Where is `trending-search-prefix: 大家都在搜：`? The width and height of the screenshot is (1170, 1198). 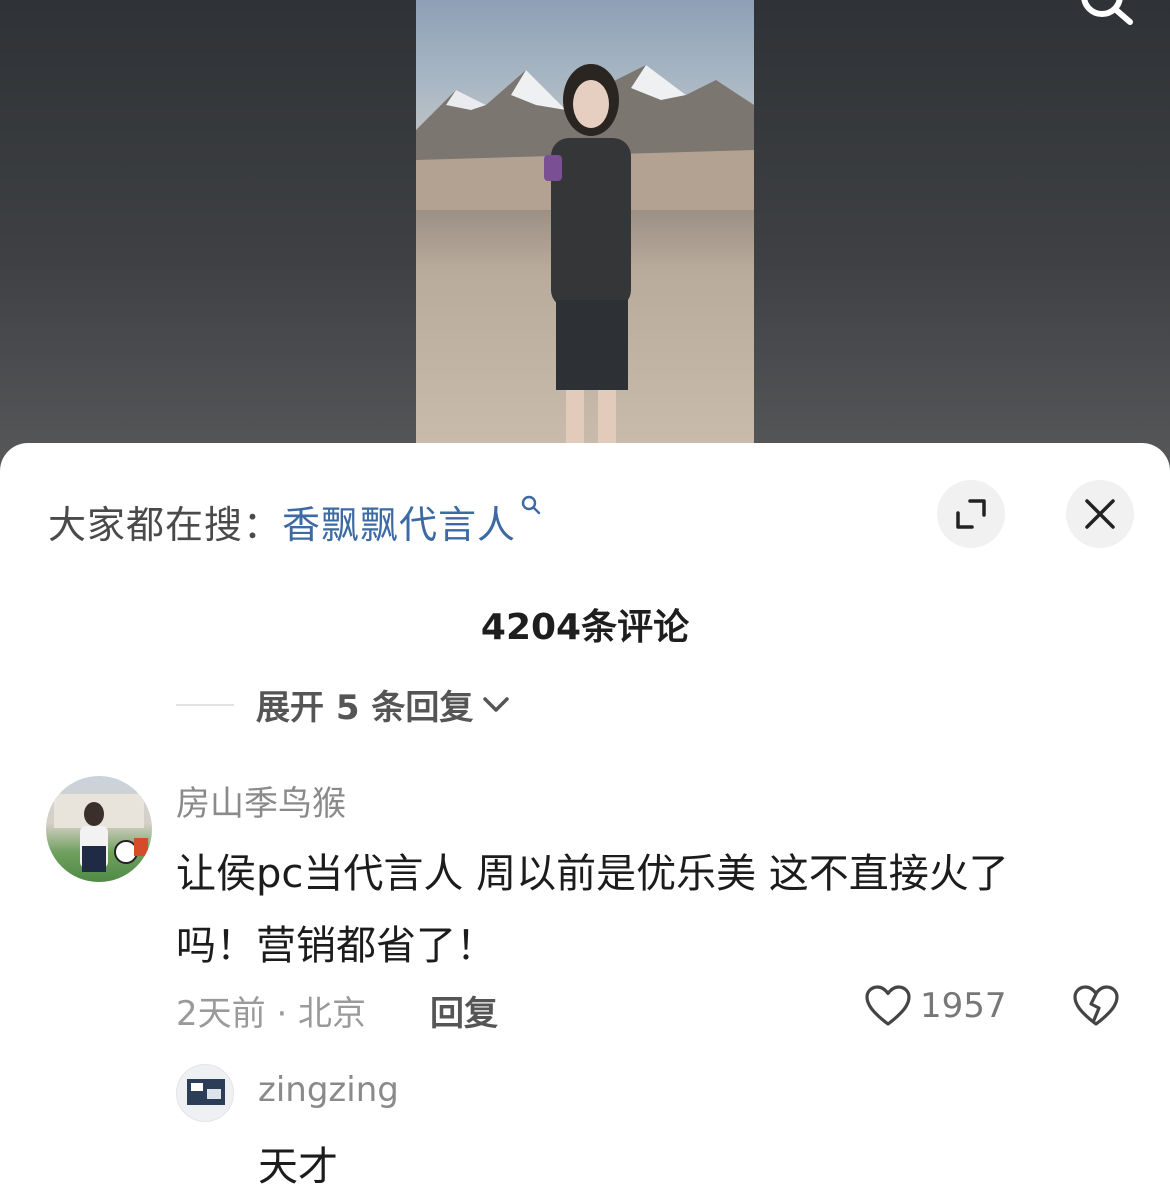 trending-search-prefix: 大家都在搜： is located at coordinates (165, 525).